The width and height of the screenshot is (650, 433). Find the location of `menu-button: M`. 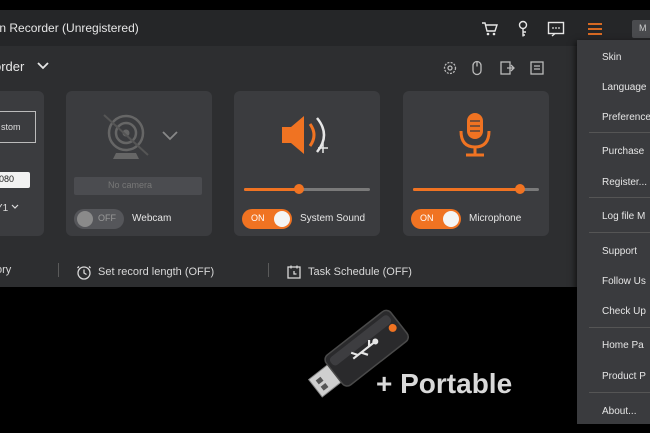

menu-button: M is located at coordinates (641, 29).